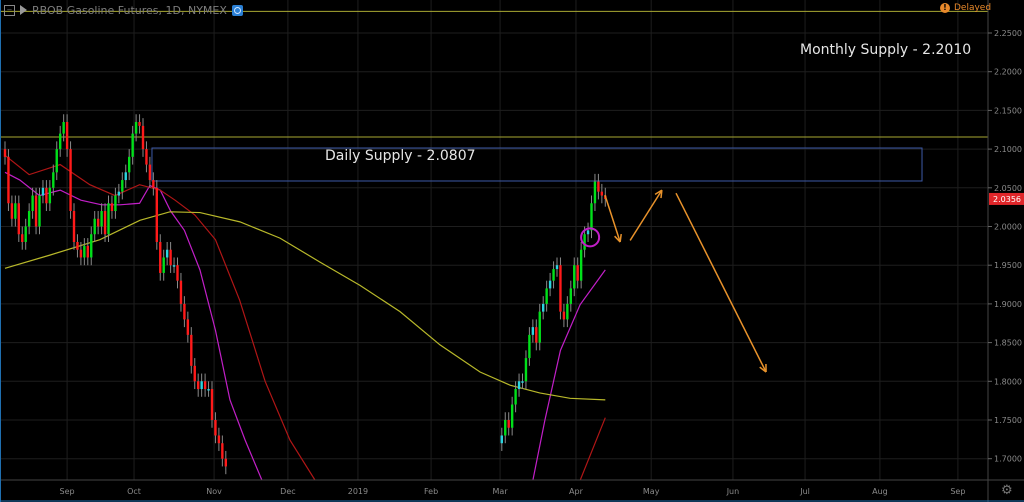  Describe the element at coordinates (880, 491) in the screenshot. I see `x-tick-label: Aug` at that location.